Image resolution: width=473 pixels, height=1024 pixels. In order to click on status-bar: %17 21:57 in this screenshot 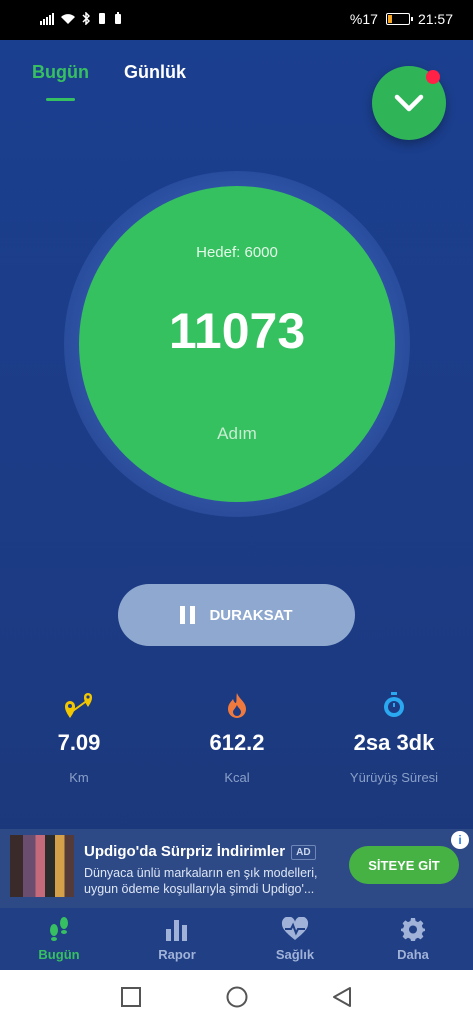, I will do `click(236, 20)`.